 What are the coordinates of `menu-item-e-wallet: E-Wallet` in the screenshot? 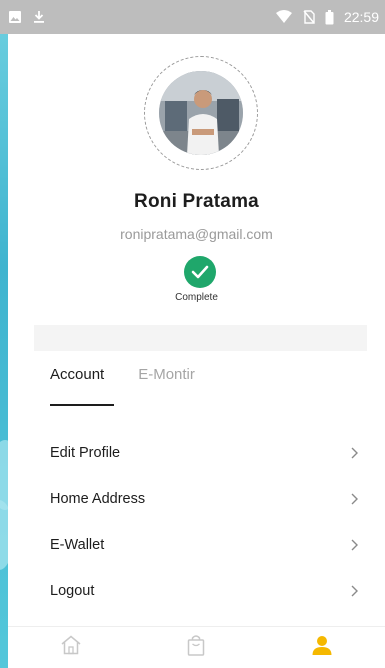 It's located at (205, 545).